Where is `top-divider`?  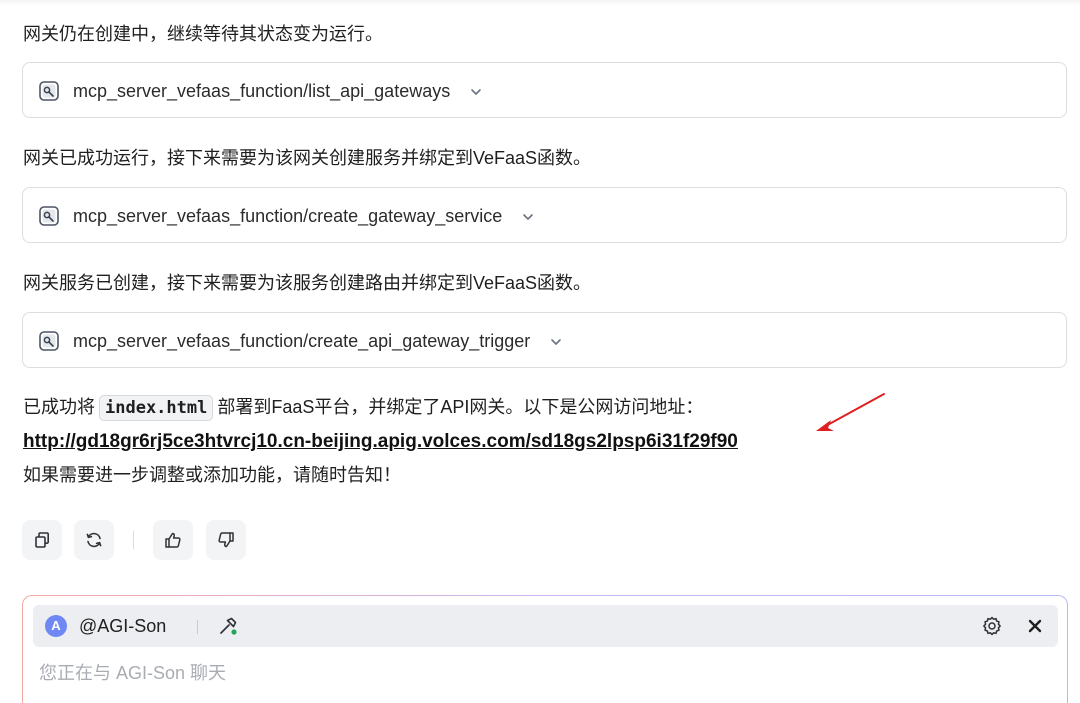
top-divider is located at coordinates (540, 3).